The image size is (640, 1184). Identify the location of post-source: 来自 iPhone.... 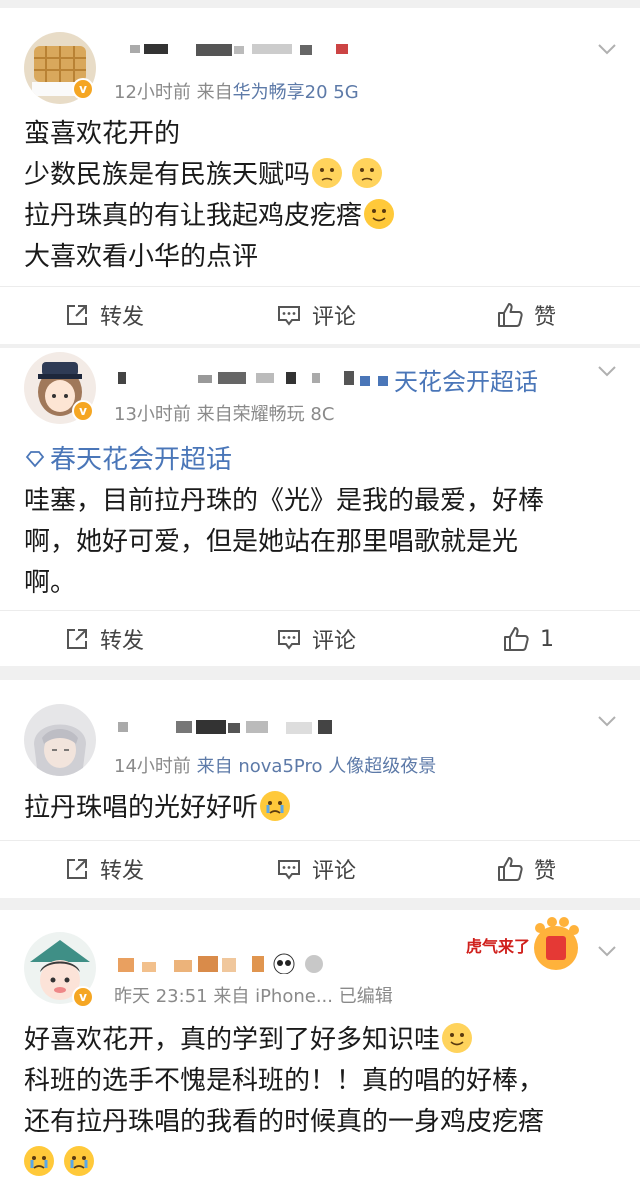
(273, 996).